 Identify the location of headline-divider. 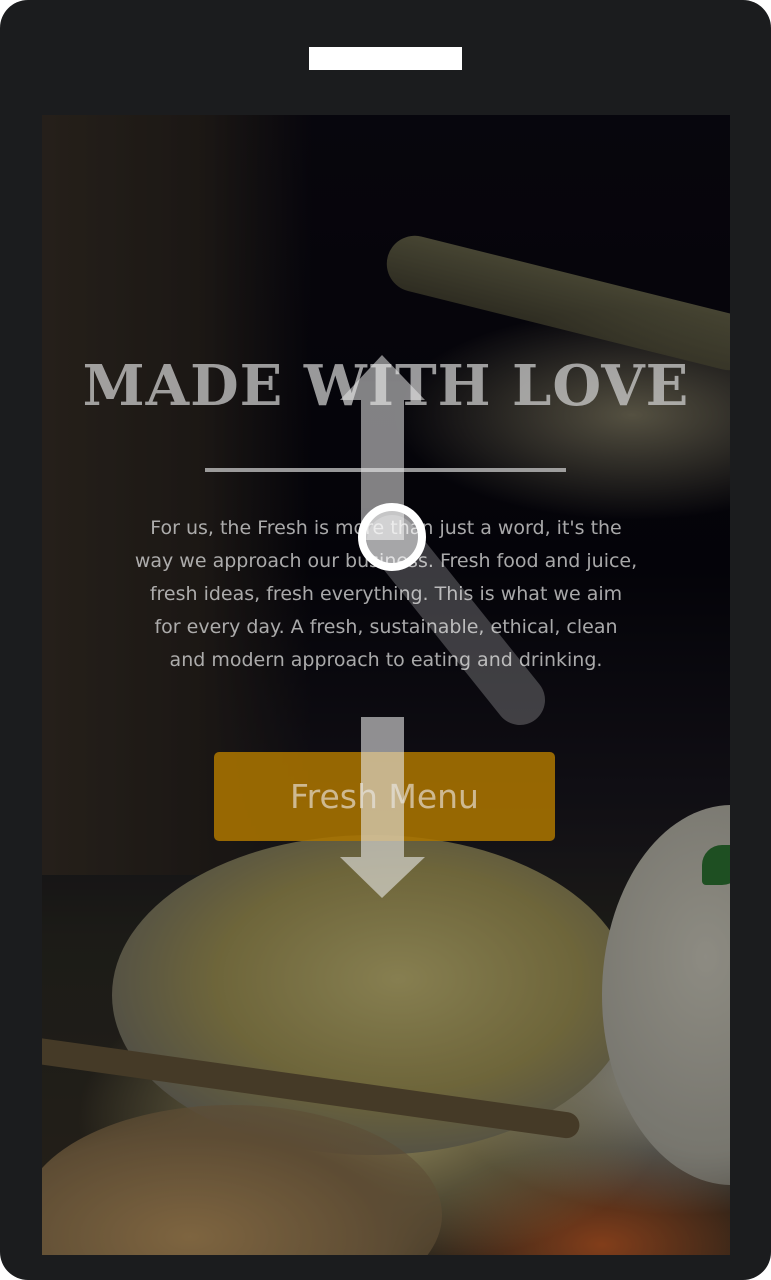
(385, 470).